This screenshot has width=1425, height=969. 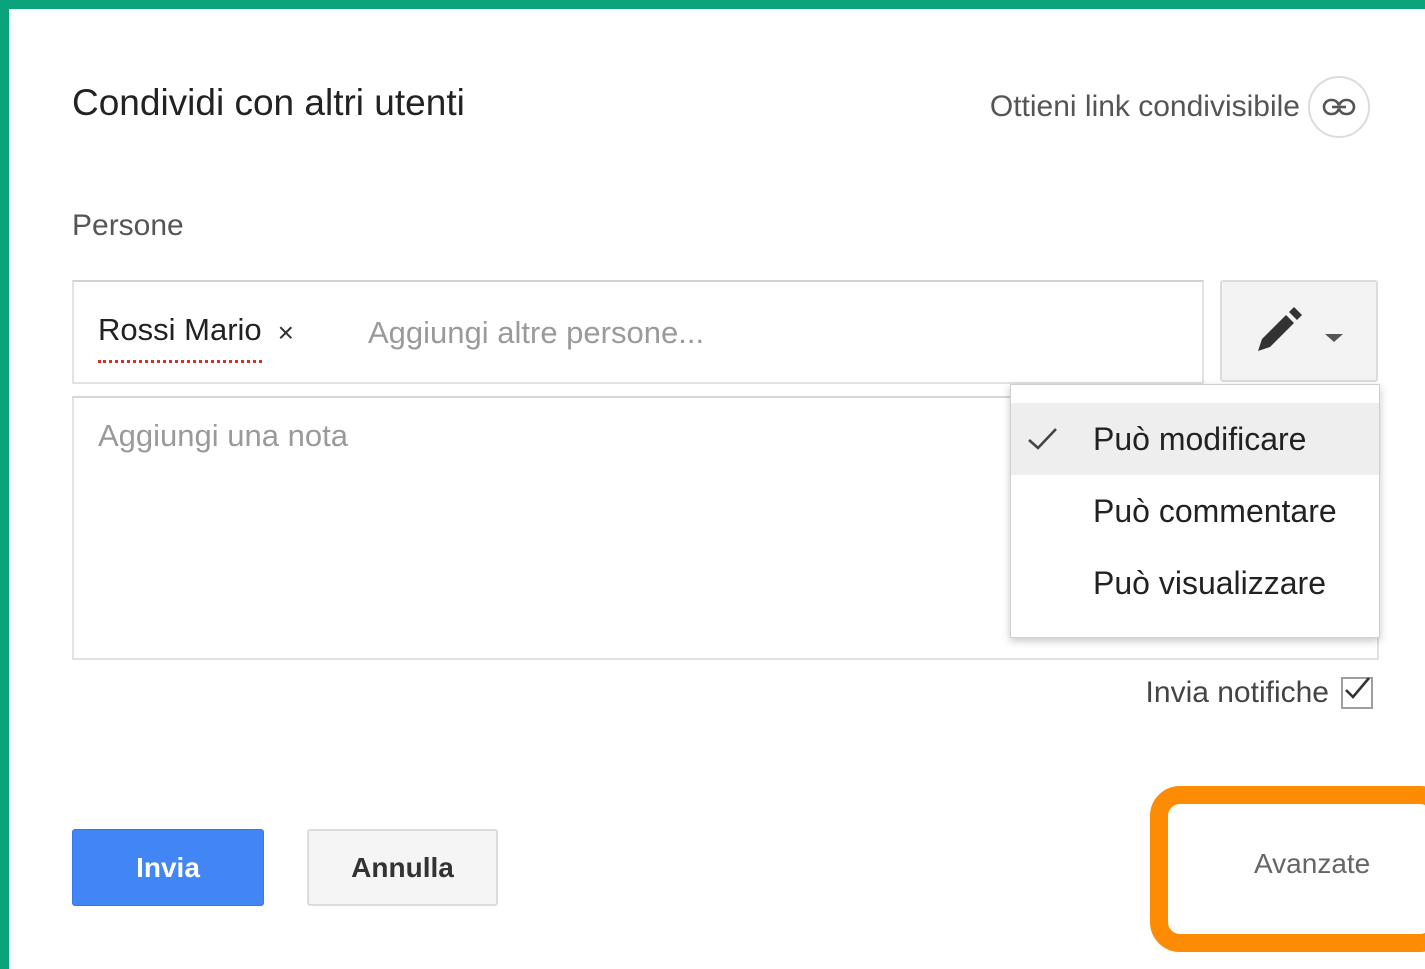 I want to click on add-people-input, so click(x=668, y=333).